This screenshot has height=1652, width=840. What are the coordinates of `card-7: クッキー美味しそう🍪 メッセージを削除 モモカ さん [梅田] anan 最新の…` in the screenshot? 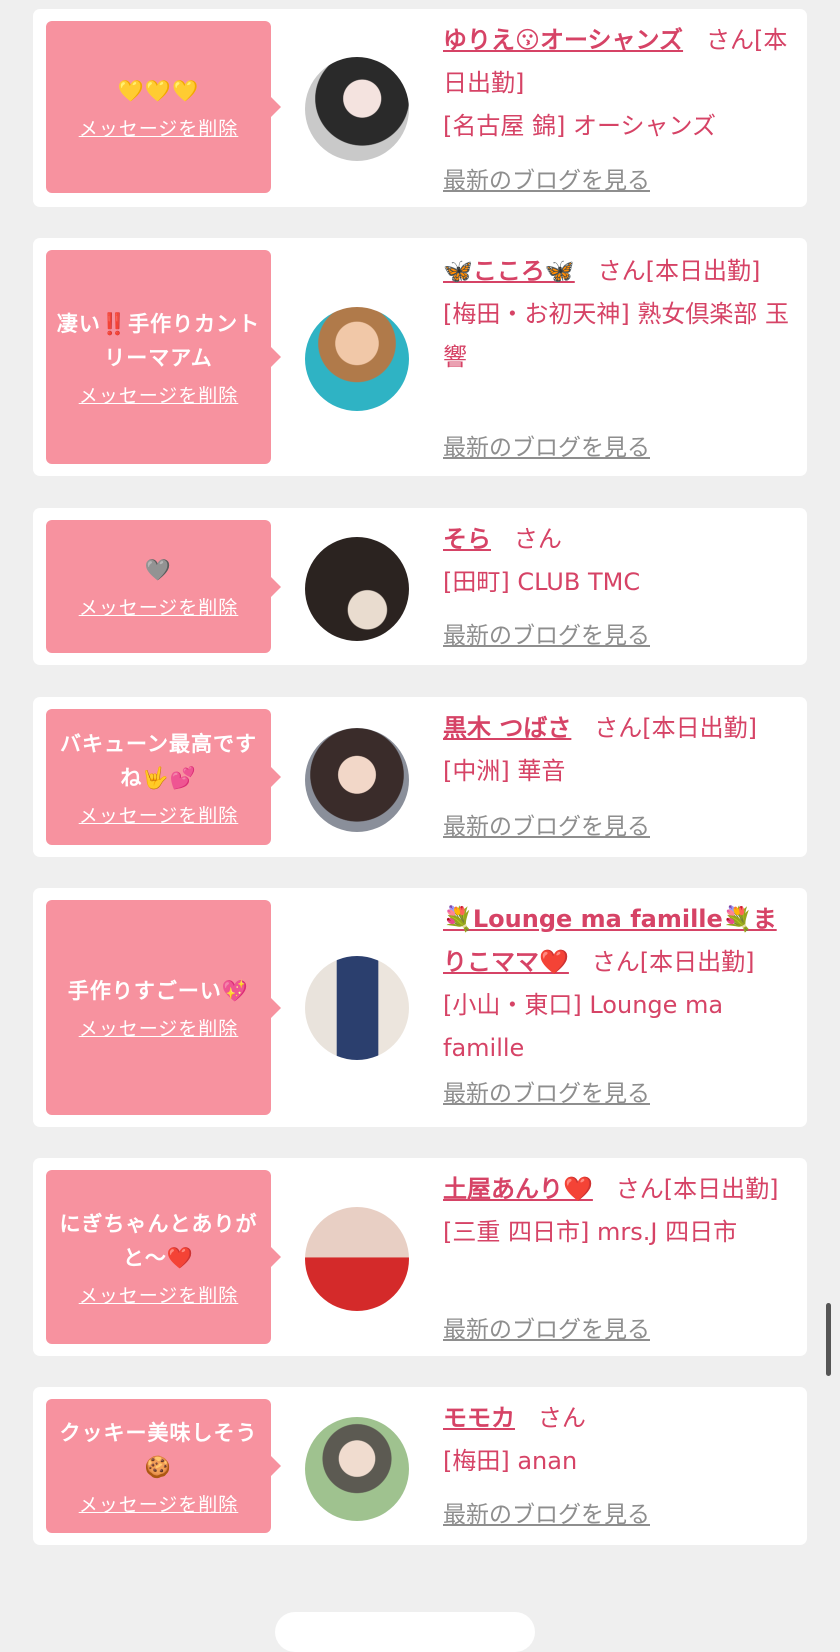 It's located at (420, 1466).